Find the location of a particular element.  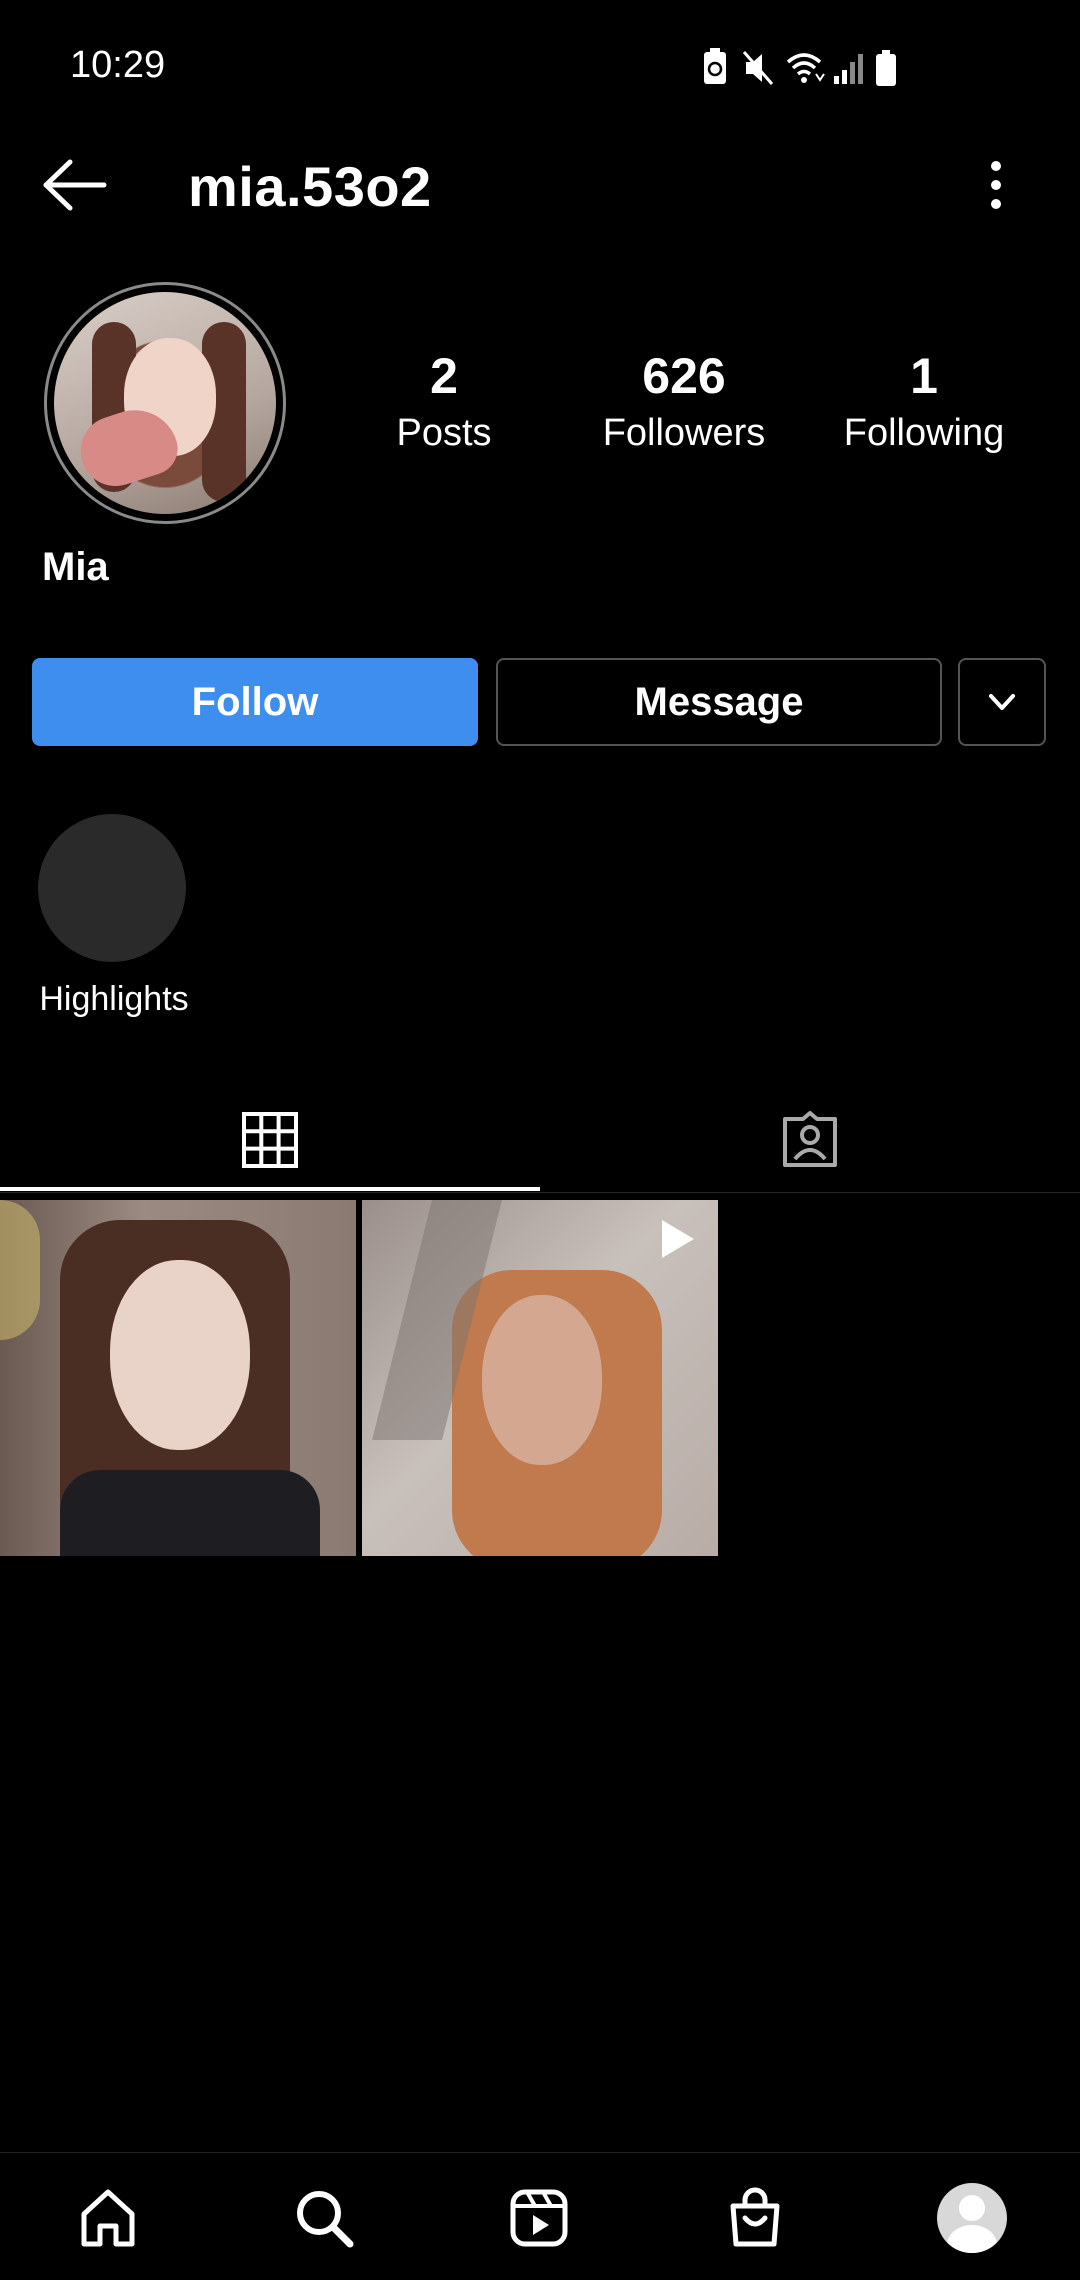

reels-icon is located at coordinates (539, 2218).